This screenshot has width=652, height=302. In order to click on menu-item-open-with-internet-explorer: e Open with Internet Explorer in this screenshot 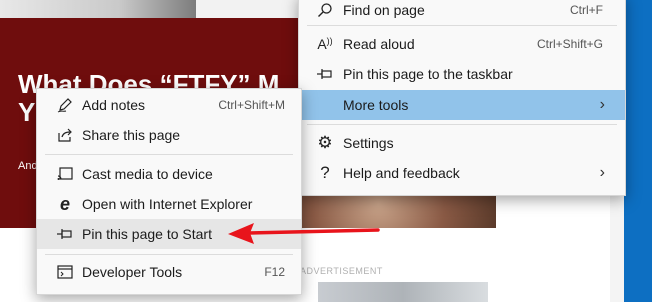, I will do `click(169, 204)`.